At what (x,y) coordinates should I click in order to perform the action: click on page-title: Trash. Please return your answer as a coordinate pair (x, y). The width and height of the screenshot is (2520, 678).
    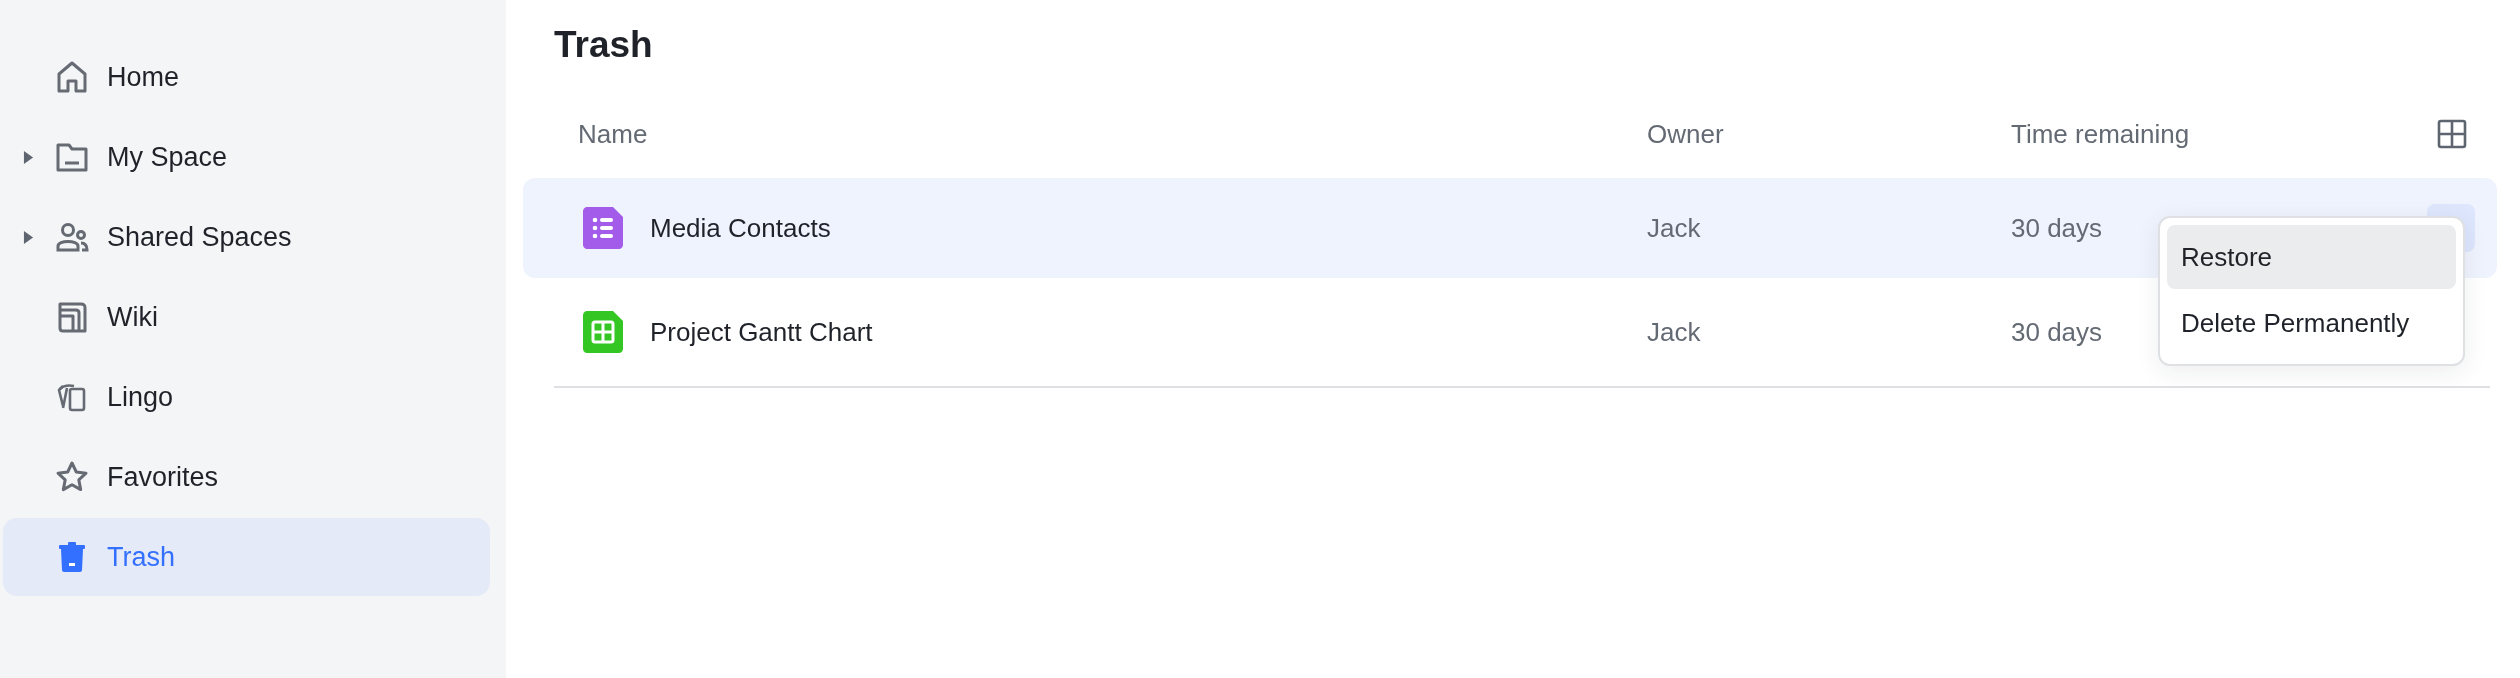
    Looking at the image, I should click on (604, 45).